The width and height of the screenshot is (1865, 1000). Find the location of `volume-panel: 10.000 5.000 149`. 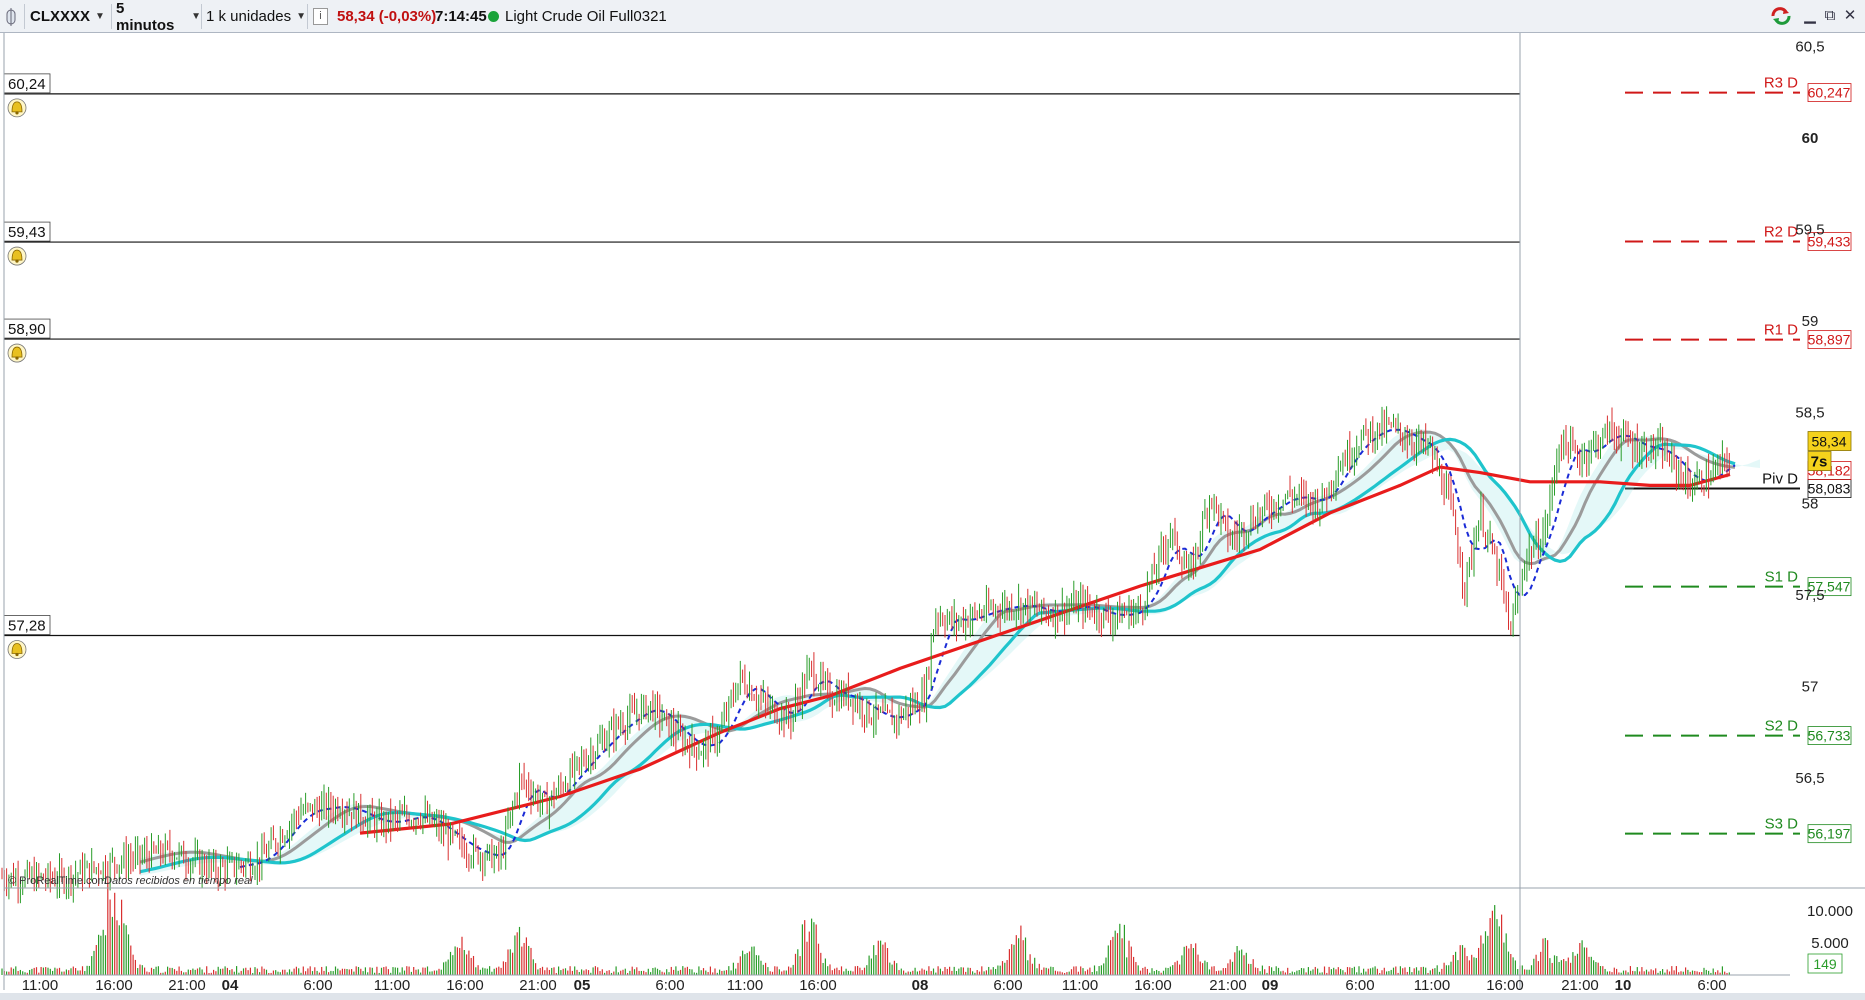

volume-panel: 10.000 5.000 149 is located at coordinates (927, 928).